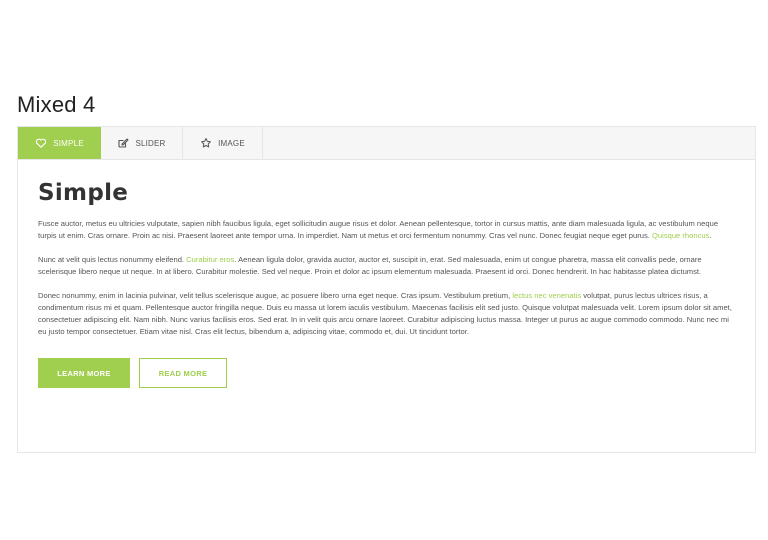  I want to click on inline-link: lectus nec venenatis, so click(546, 295).